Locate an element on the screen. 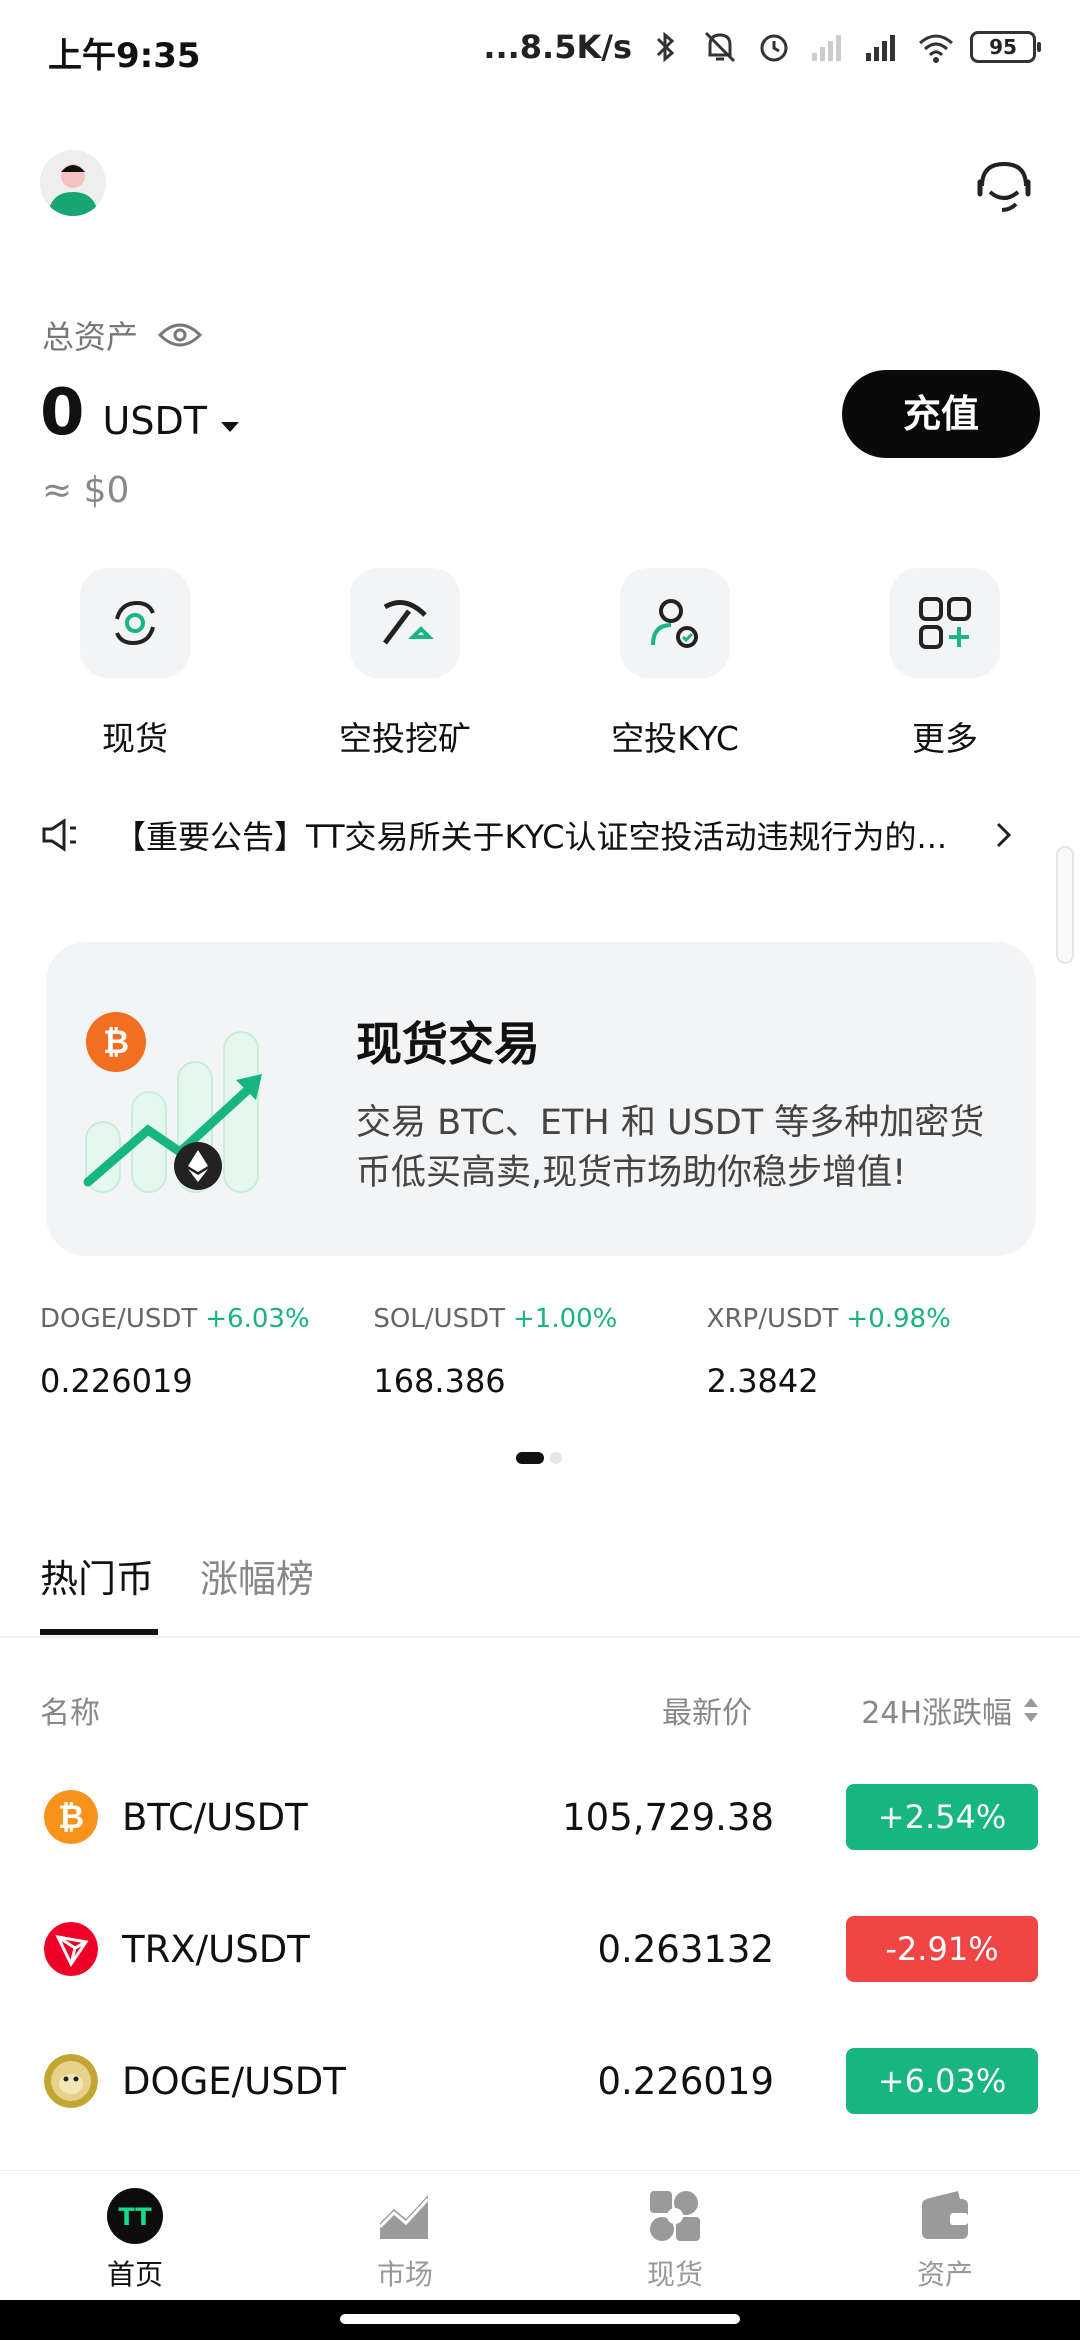 The image size is (1080, 2340). nav-label: 资产 is located at coordinates (944, 2274).